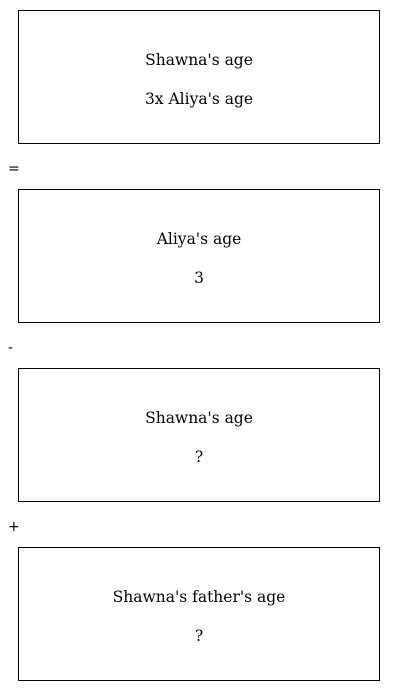 The width and height of the screenshot is (400, 693). I want to click on plus-operator: +, so click(14, 527).